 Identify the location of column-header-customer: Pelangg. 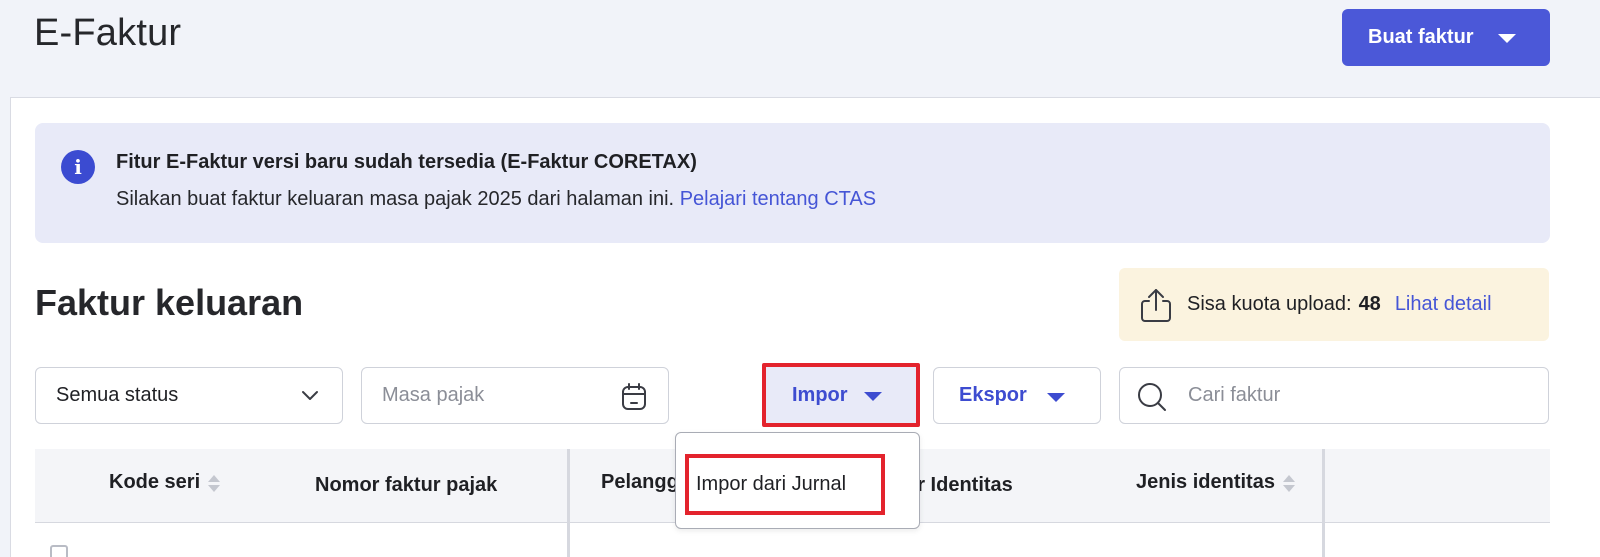
(640, 482).